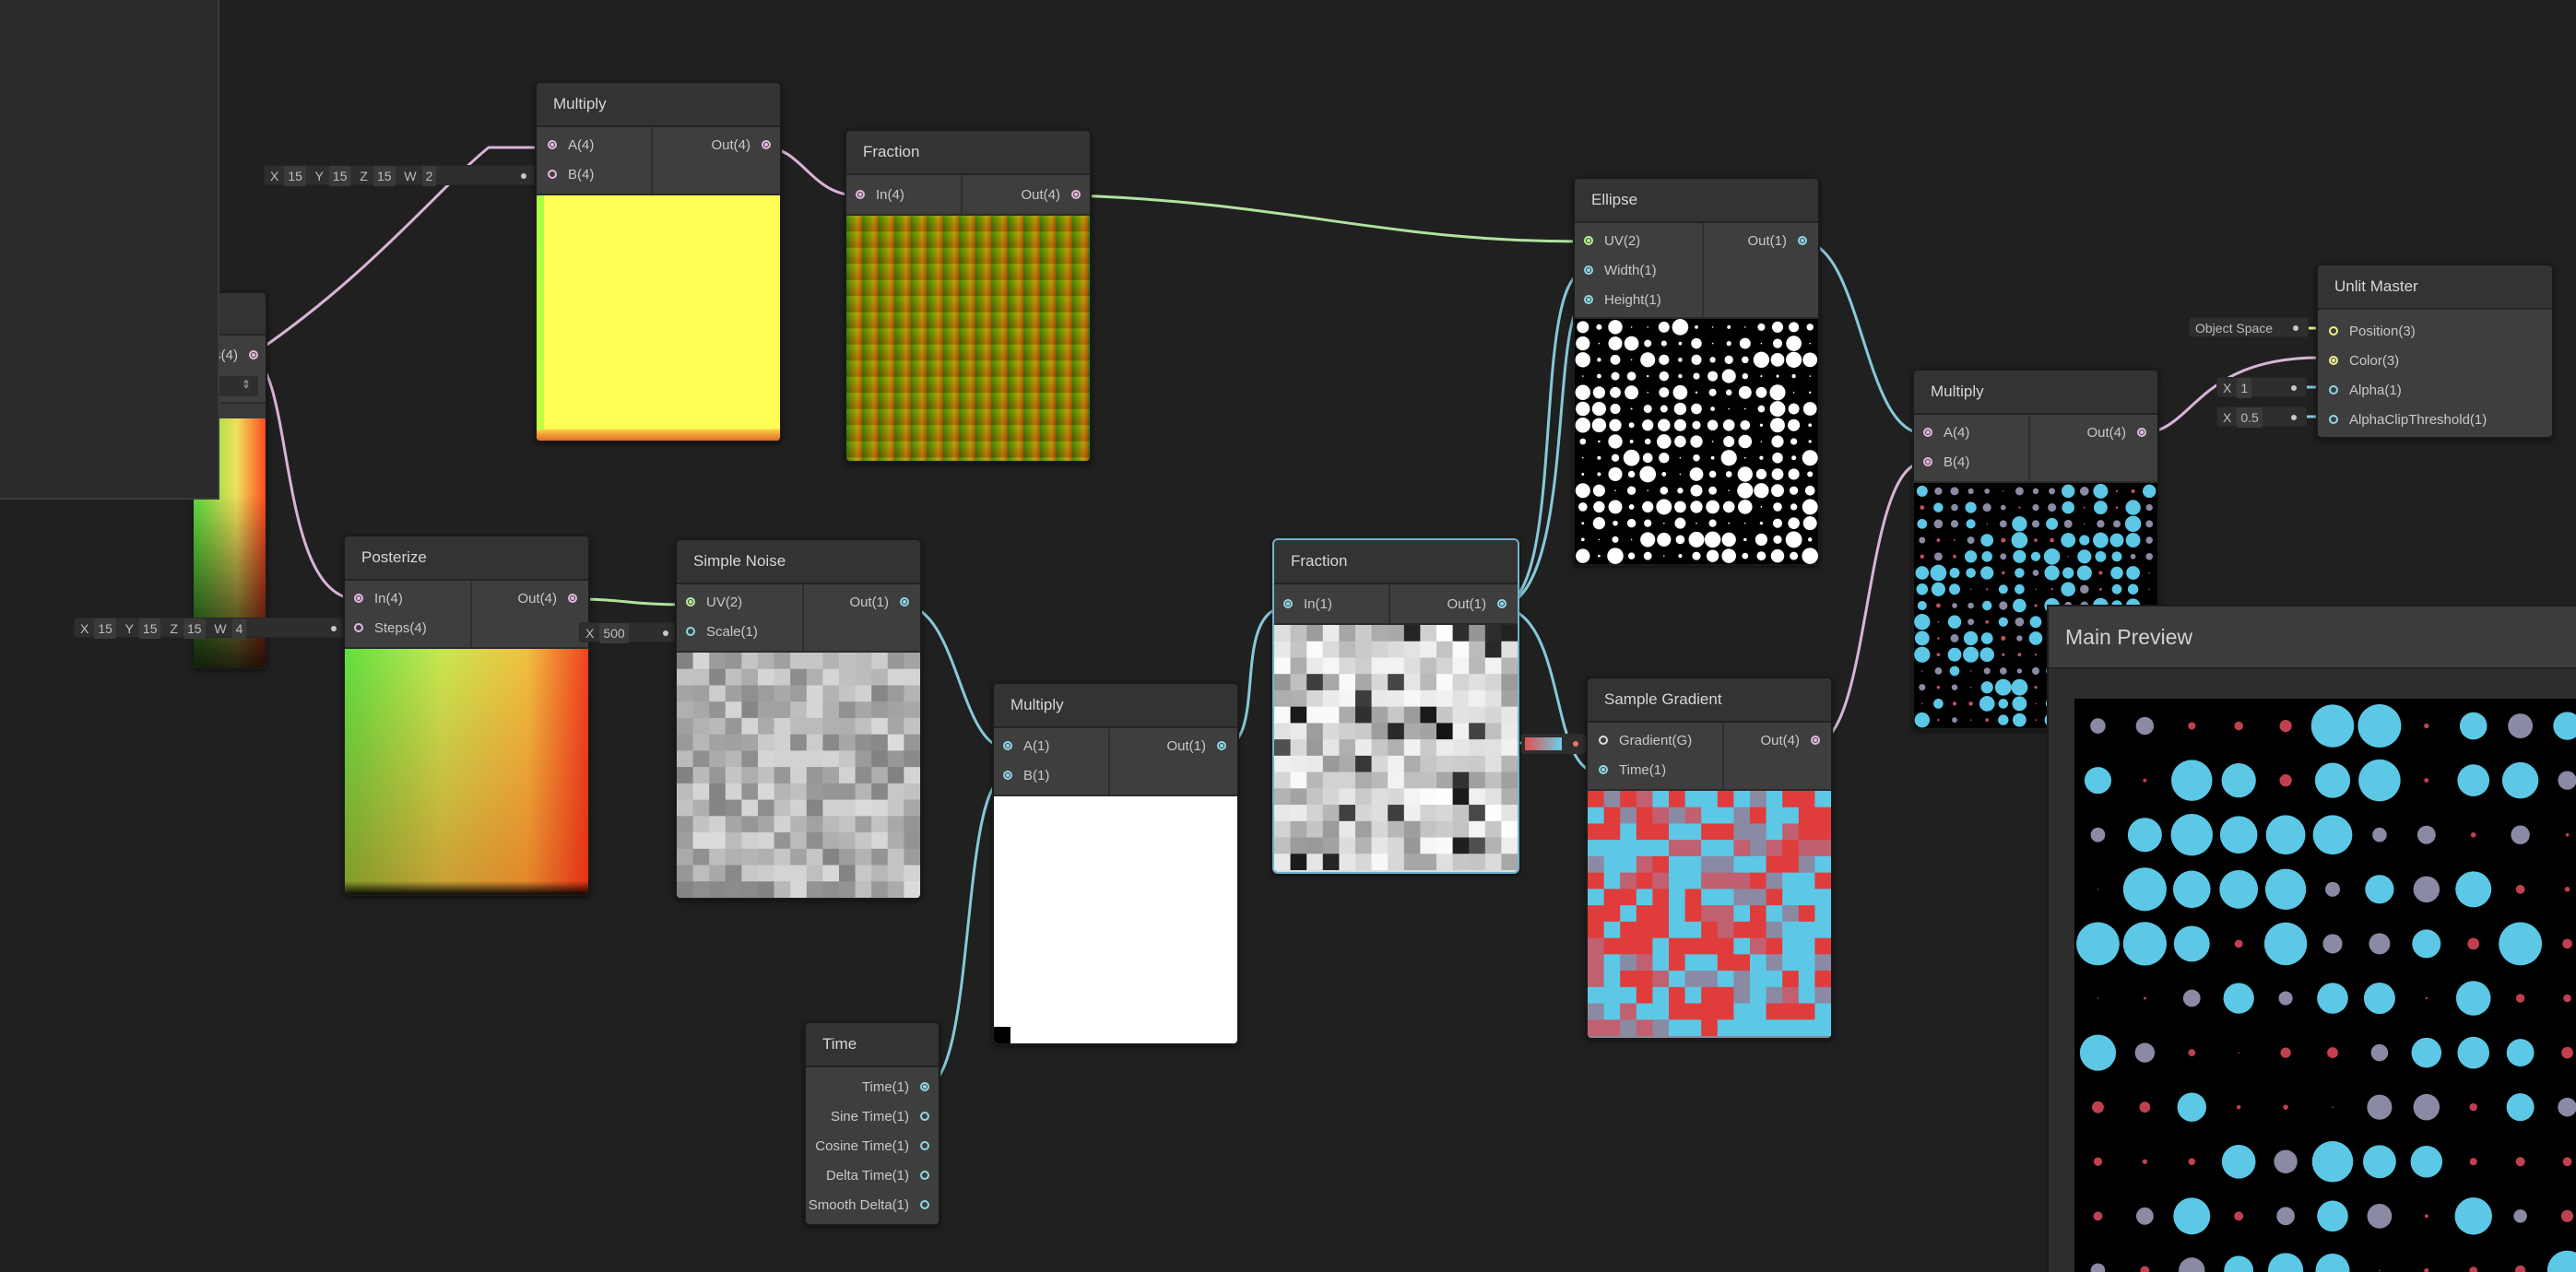  What do you see at coordinates (400, 176) in the screenshot?
I see `vector4-field-top: X 15 Y 15 Z 15 W2` at bounding box center [400, 176].